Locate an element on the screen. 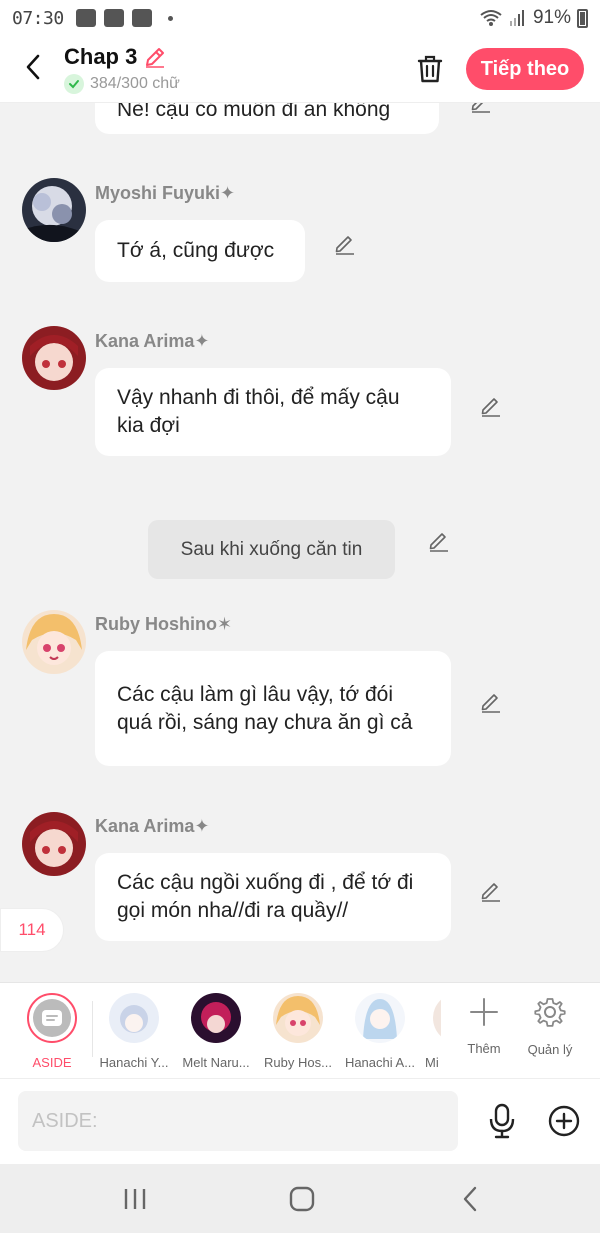  recent-apps-icon is located at coordinates (135, 1199).